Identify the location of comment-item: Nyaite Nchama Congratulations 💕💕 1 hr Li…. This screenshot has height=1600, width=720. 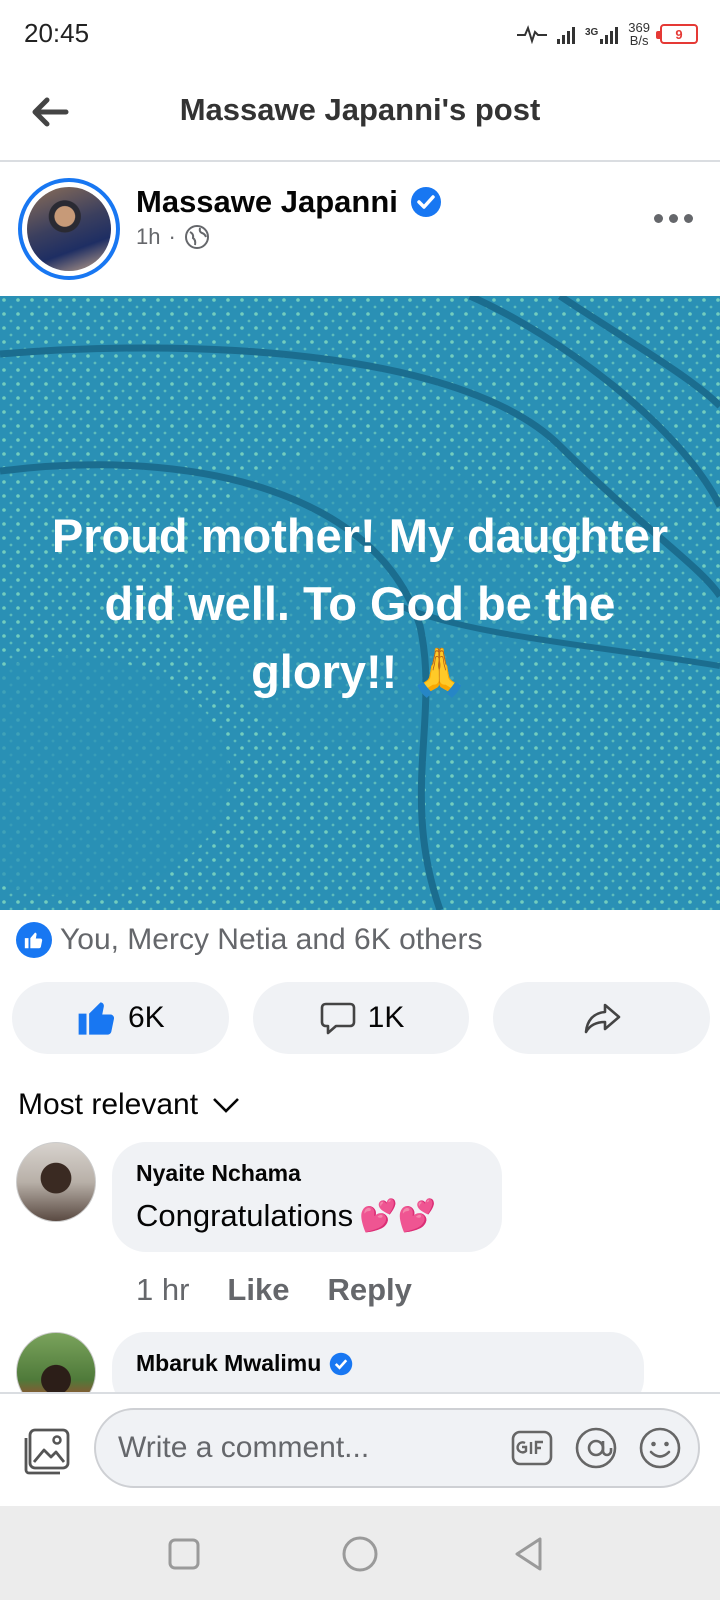
(361, 1232).